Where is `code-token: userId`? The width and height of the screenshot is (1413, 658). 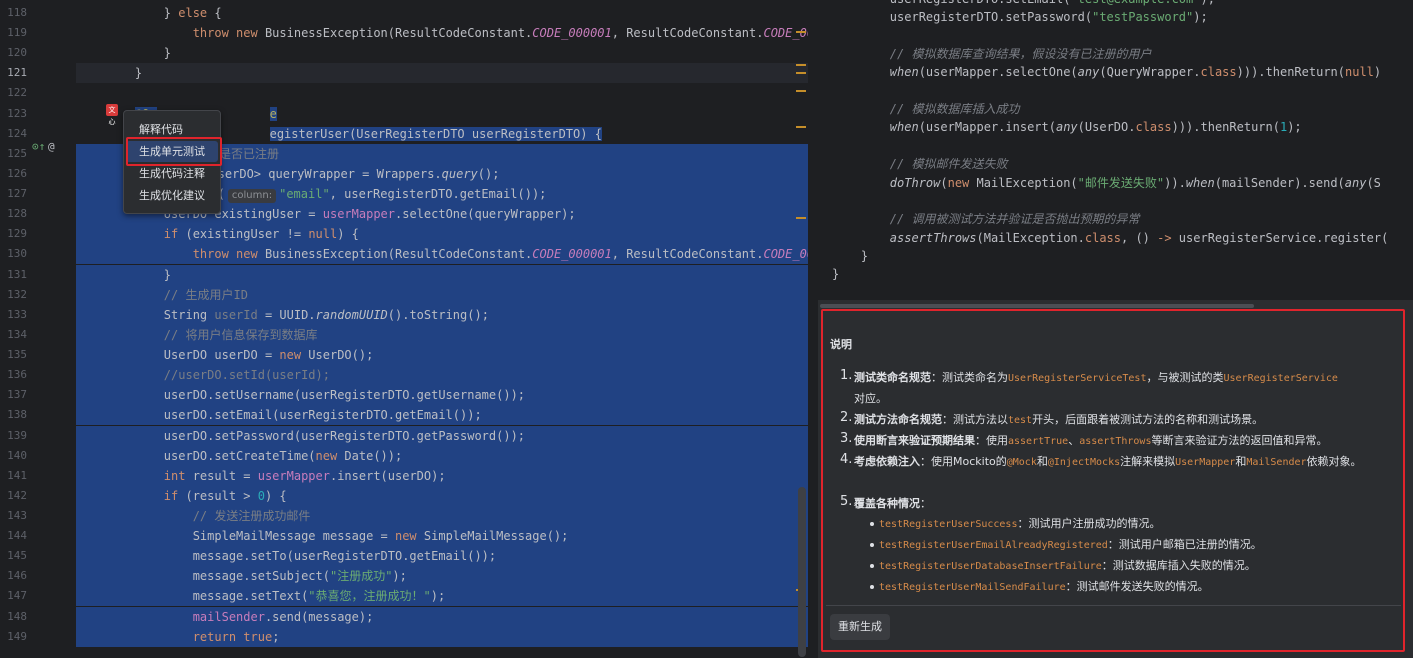
code-token: userId is located at coordinates (236, 314).